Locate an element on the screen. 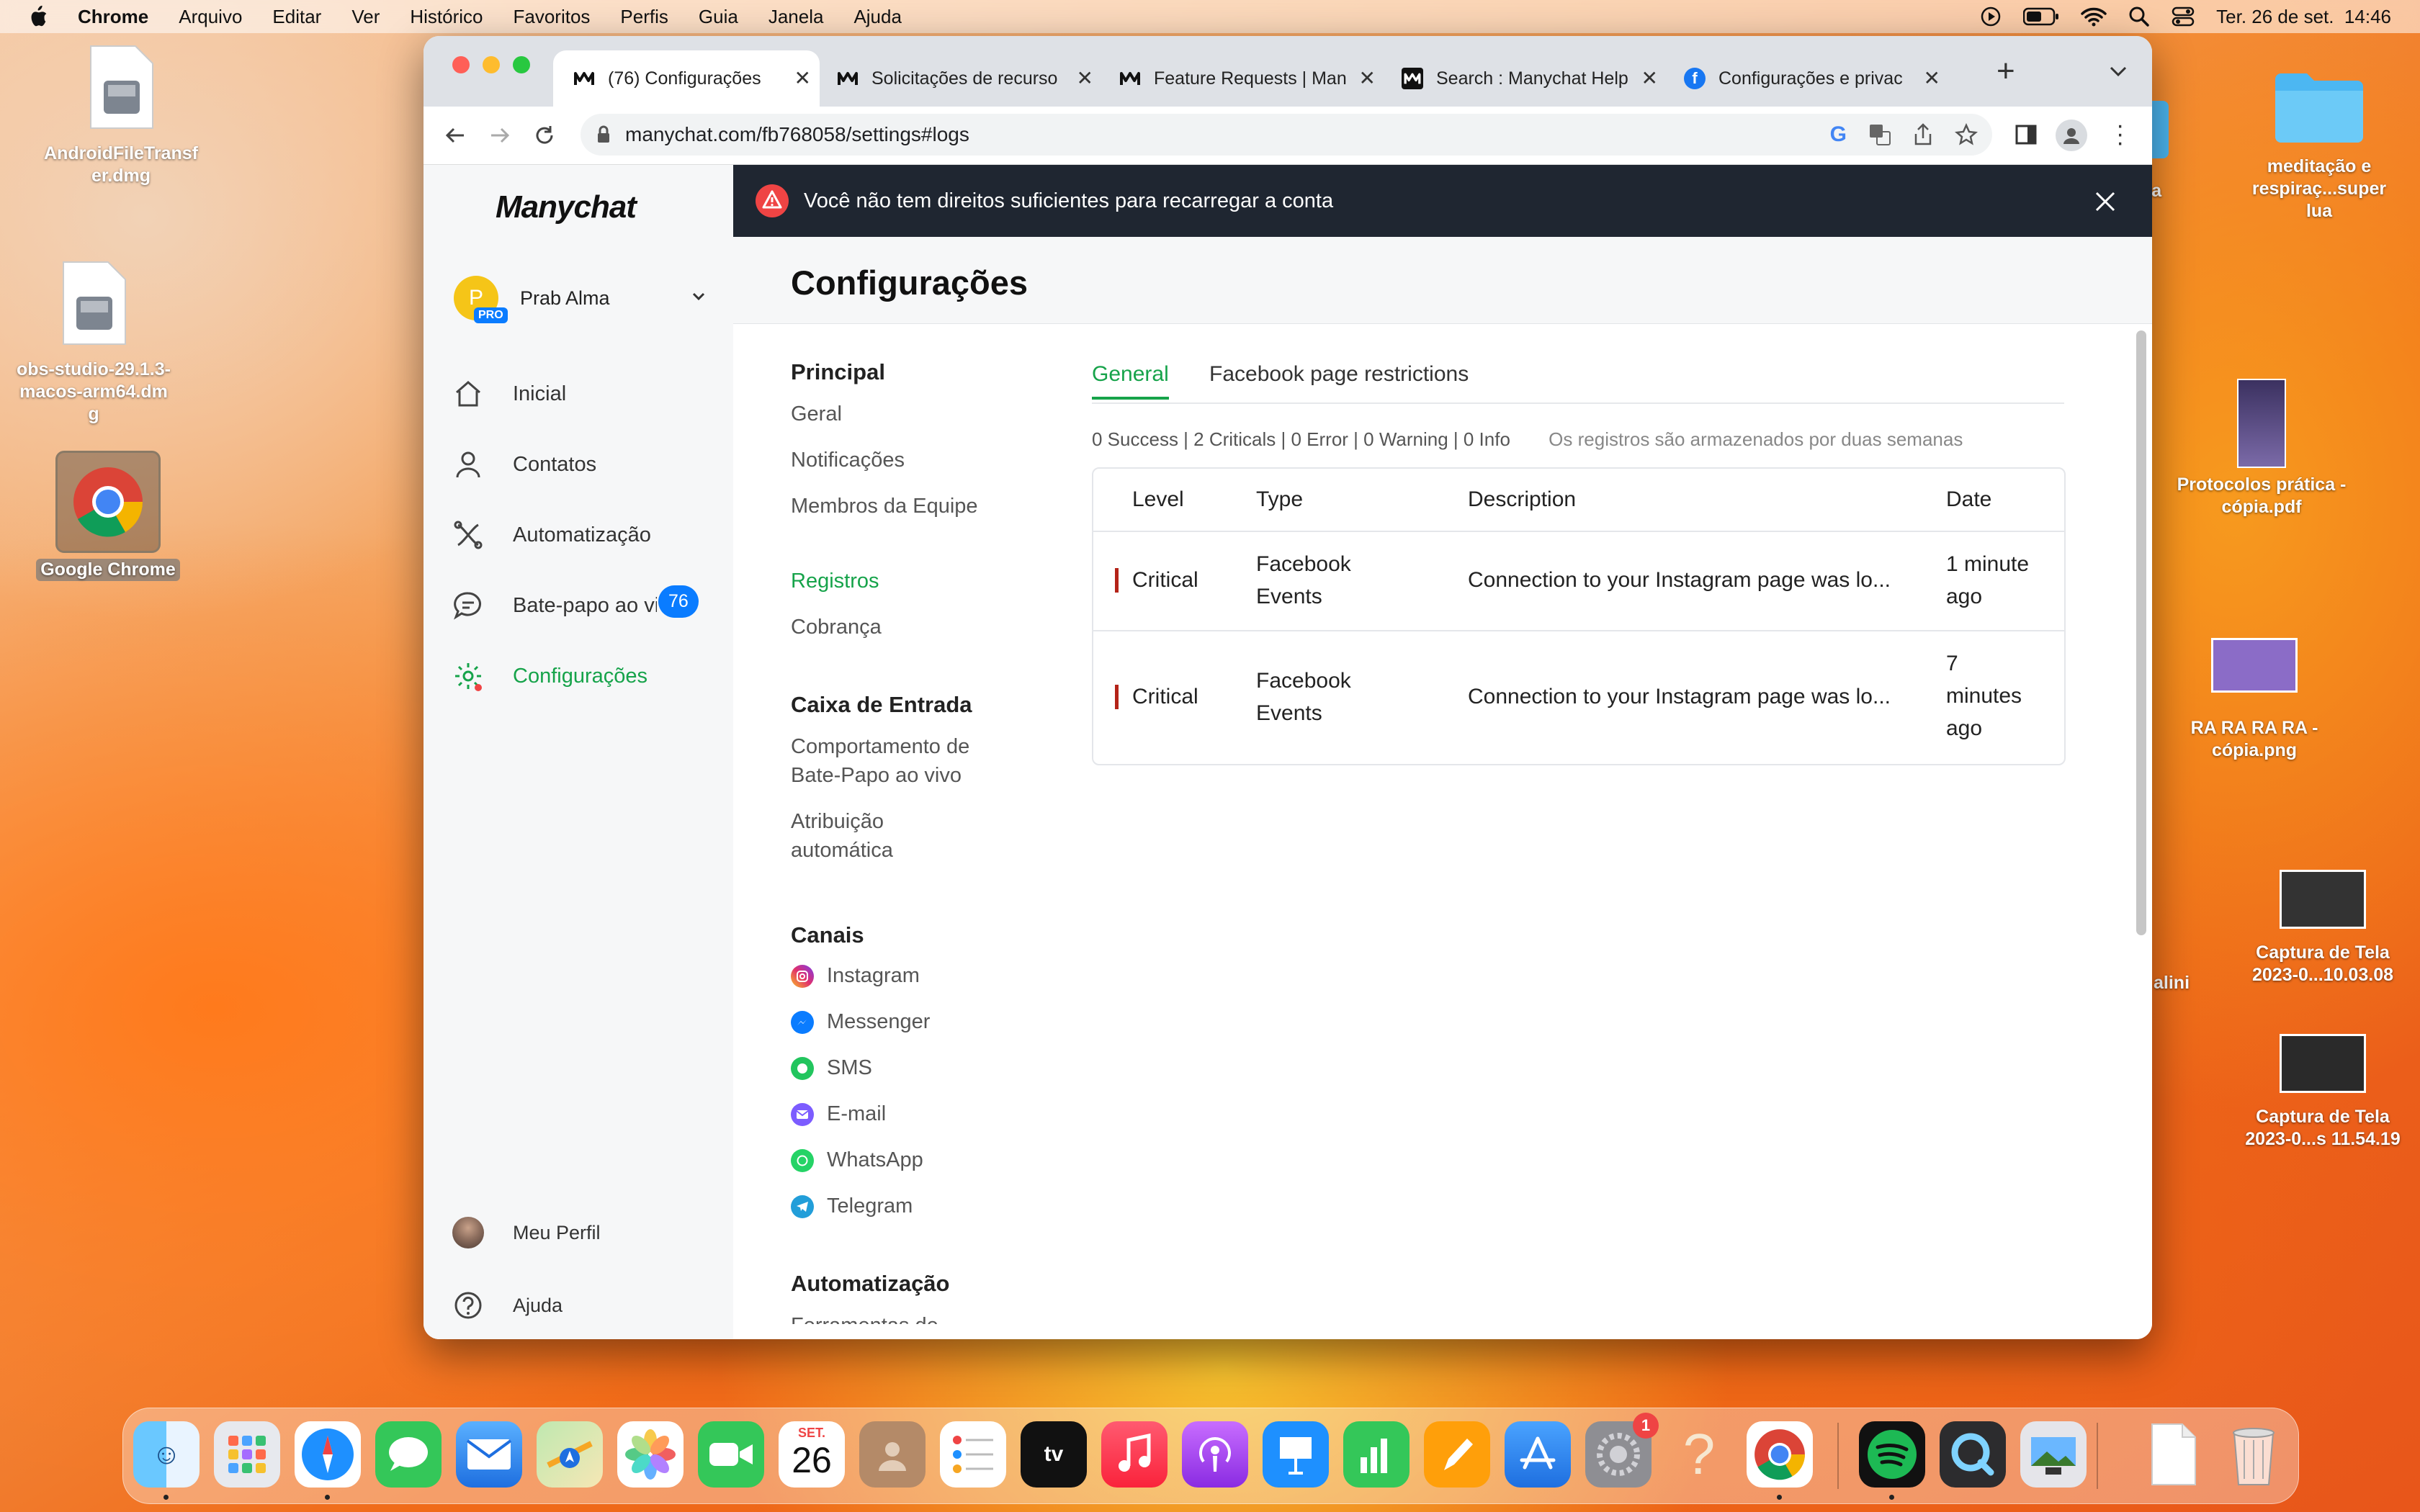  quicktime-icon is located at coordinates (1973, 1454).